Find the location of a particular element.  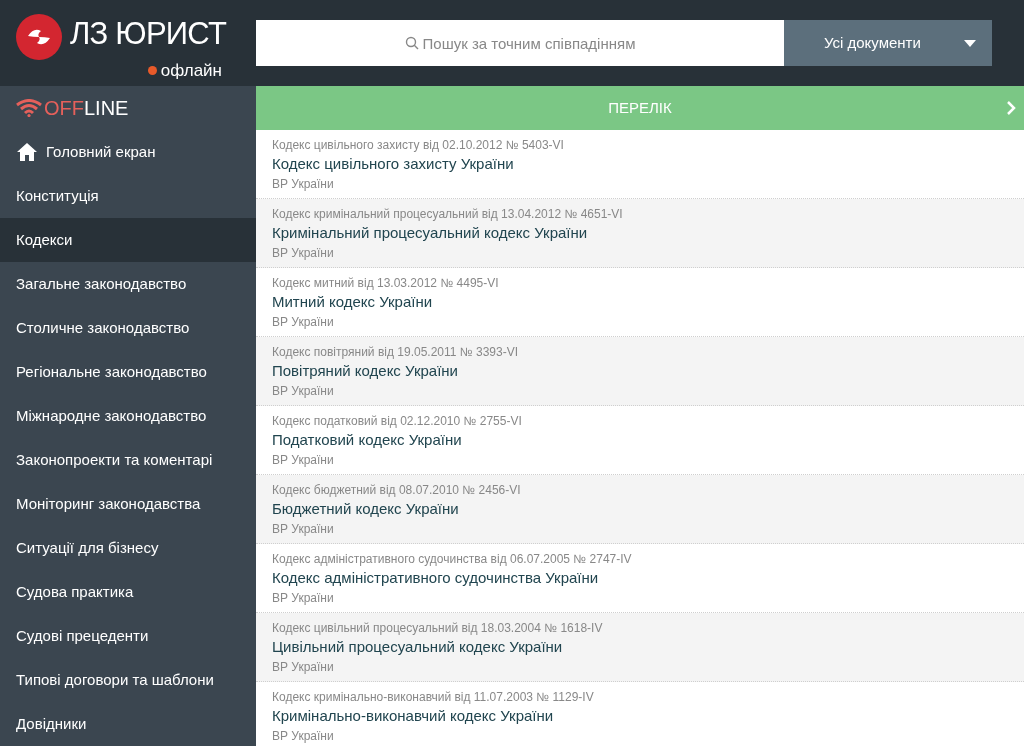

home-icon is located at coordinates (27, 152).